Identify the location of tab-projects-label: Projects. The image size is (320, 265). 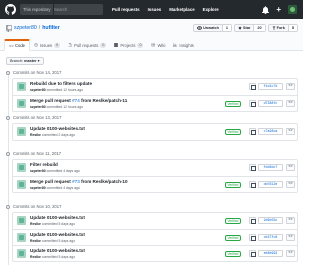
(128, 45).